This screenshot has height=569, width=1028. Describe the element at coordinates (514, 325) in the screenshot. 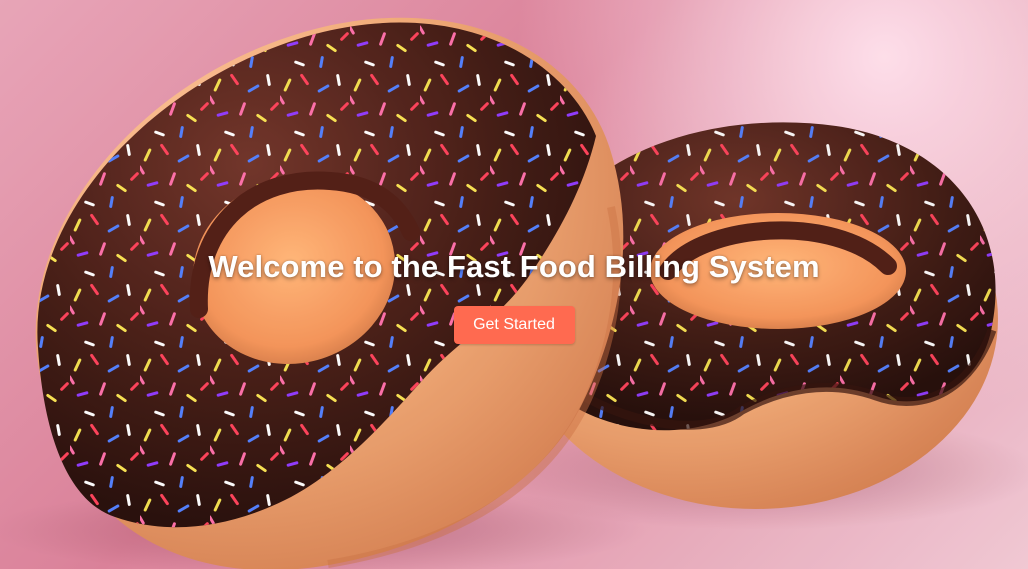

I see `get-started-button: Get Started` at that location.